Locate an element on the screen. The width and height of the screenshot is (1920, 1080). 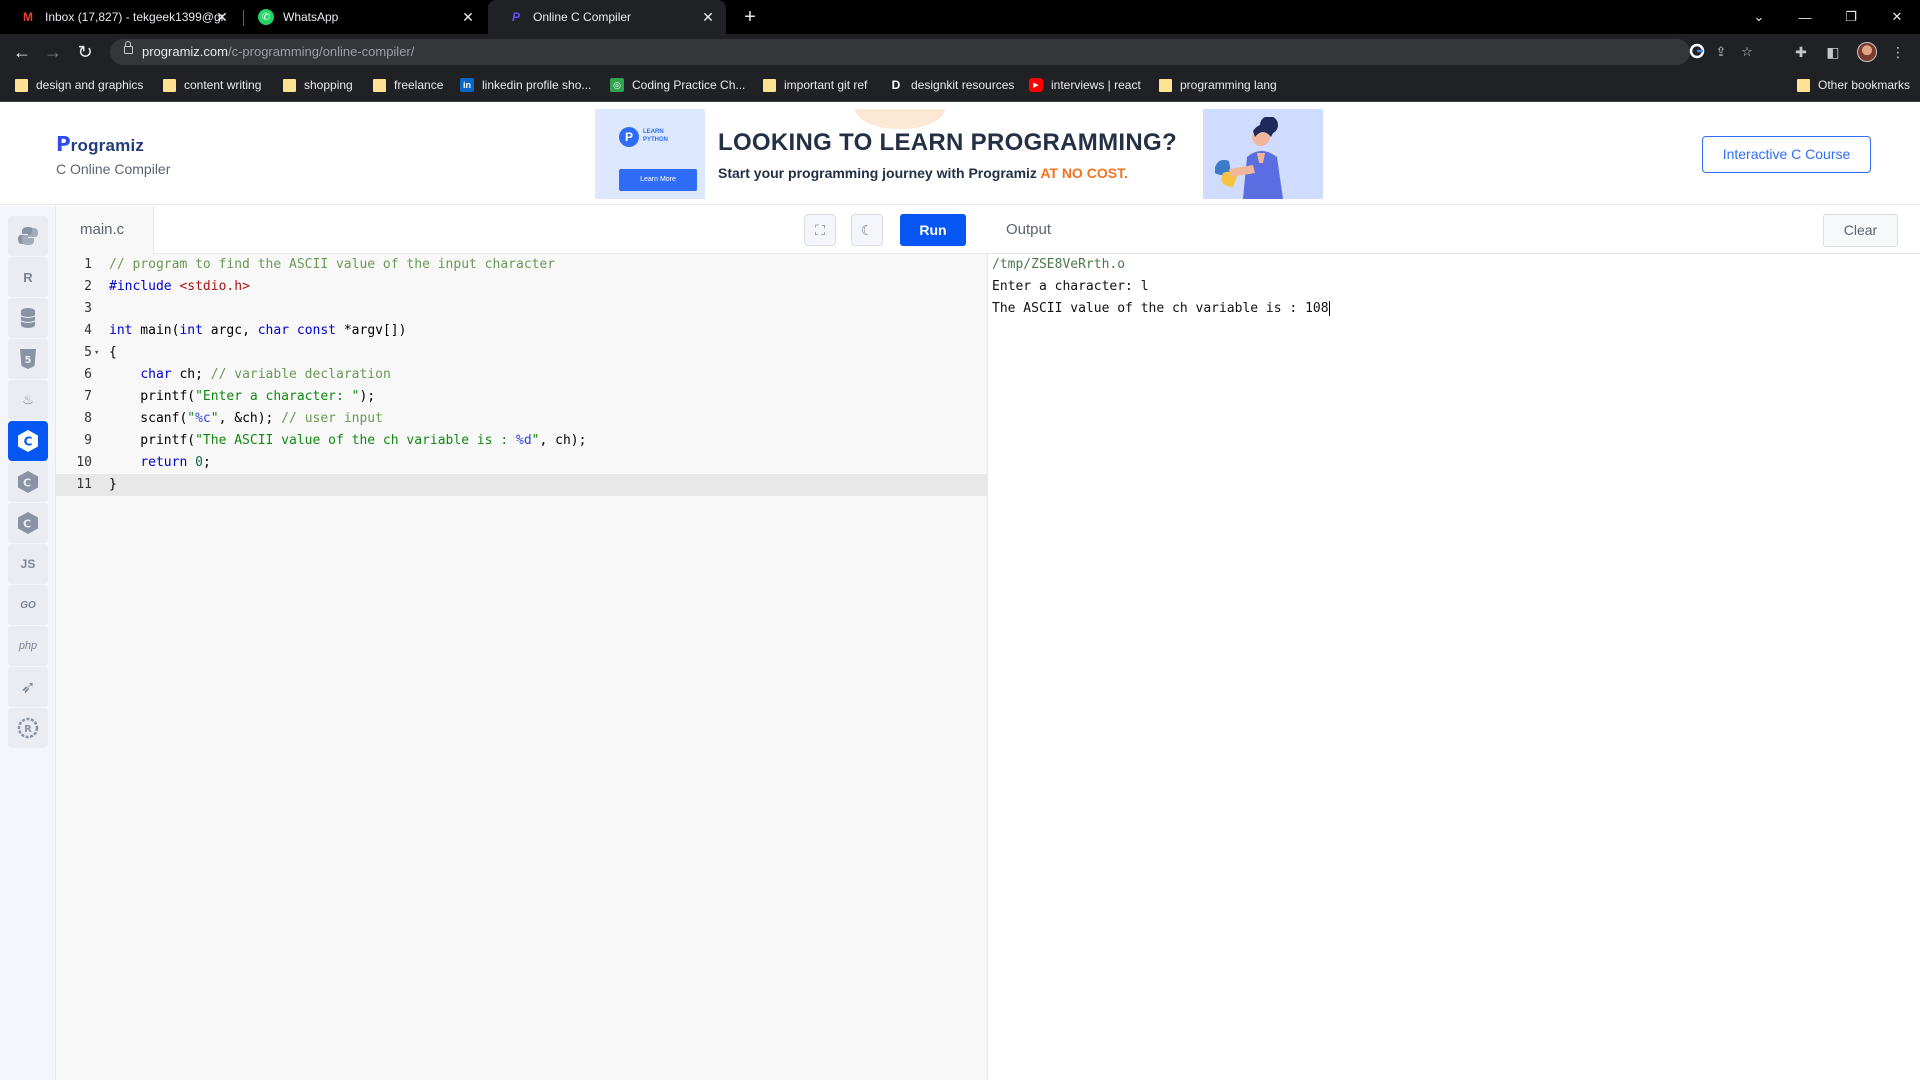
code-token: } is located at coordinates (113, 484).